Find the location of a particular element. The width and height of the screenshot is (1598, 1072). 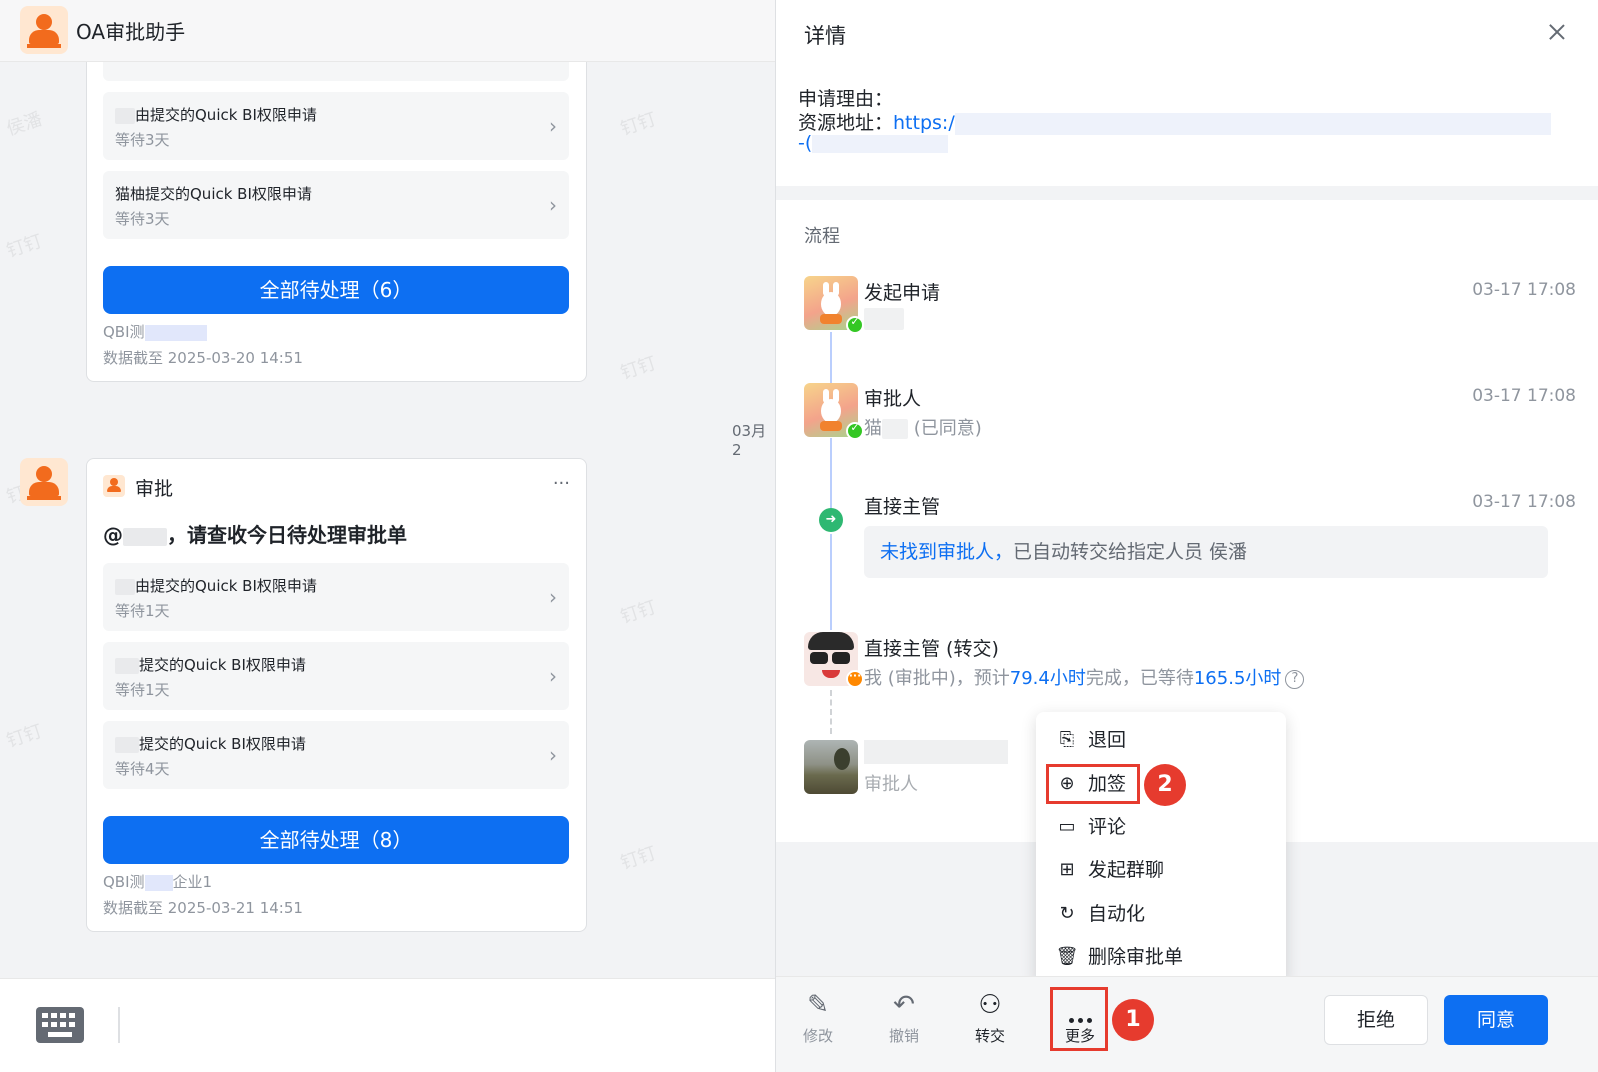

file-return-icon: ⎘ is located at coordinates (1067, 739).